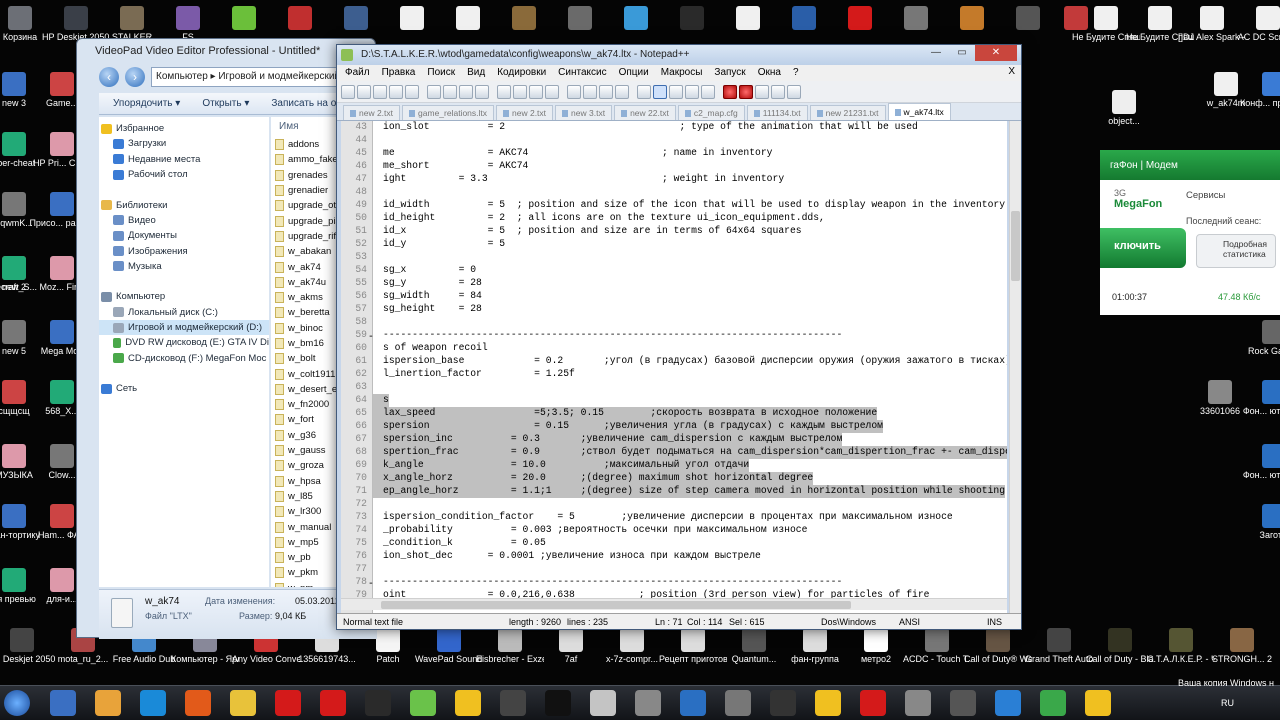  What do you see at coordinates (184, 342) in the screenshot?
I see `nav-item: DVD RW дисковод (E:) GTA IV Di` at bounding box center [184, 342].